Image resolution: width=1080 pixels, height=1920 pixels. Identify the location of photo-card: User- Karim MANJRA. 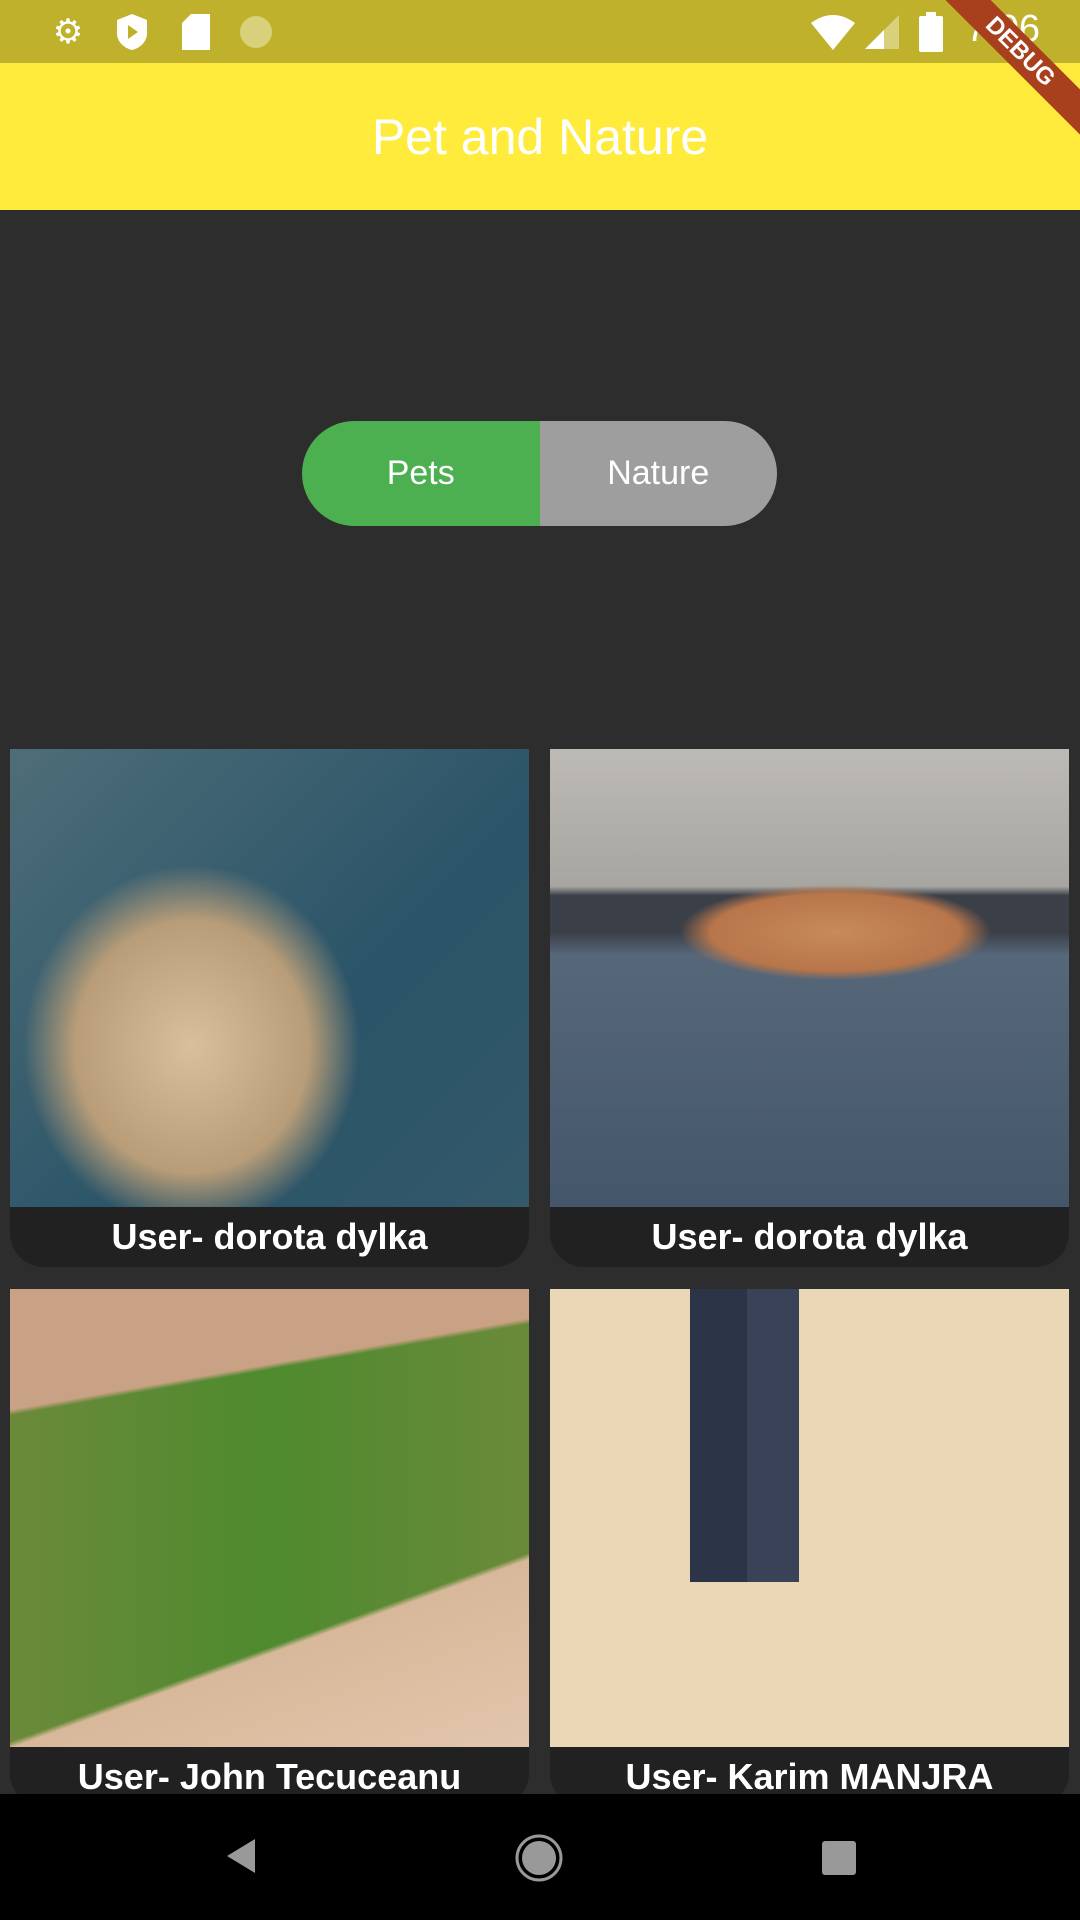
(809, 1548).